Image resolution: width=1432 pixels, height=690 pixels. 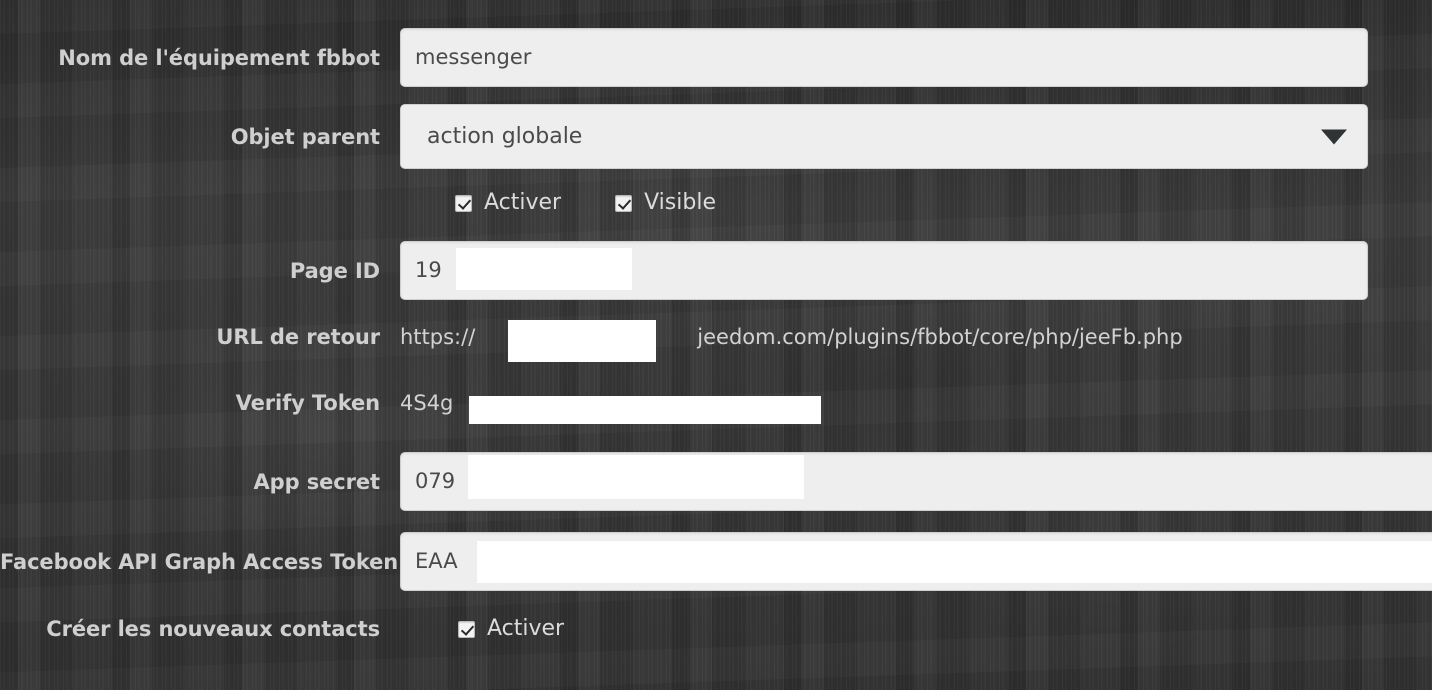 I want to click on field-area-equipment-name: messenger, so click(x=916, y=57).